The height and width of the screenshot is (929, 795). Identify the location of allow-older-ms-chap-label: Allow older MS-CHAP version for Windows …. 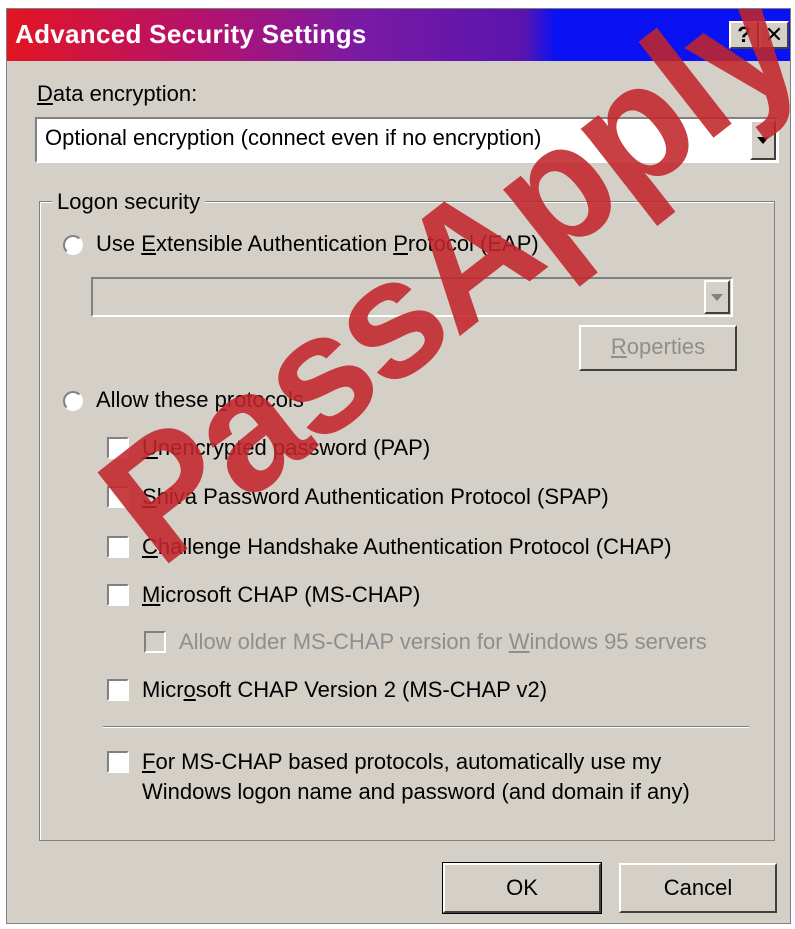
(443, 642).